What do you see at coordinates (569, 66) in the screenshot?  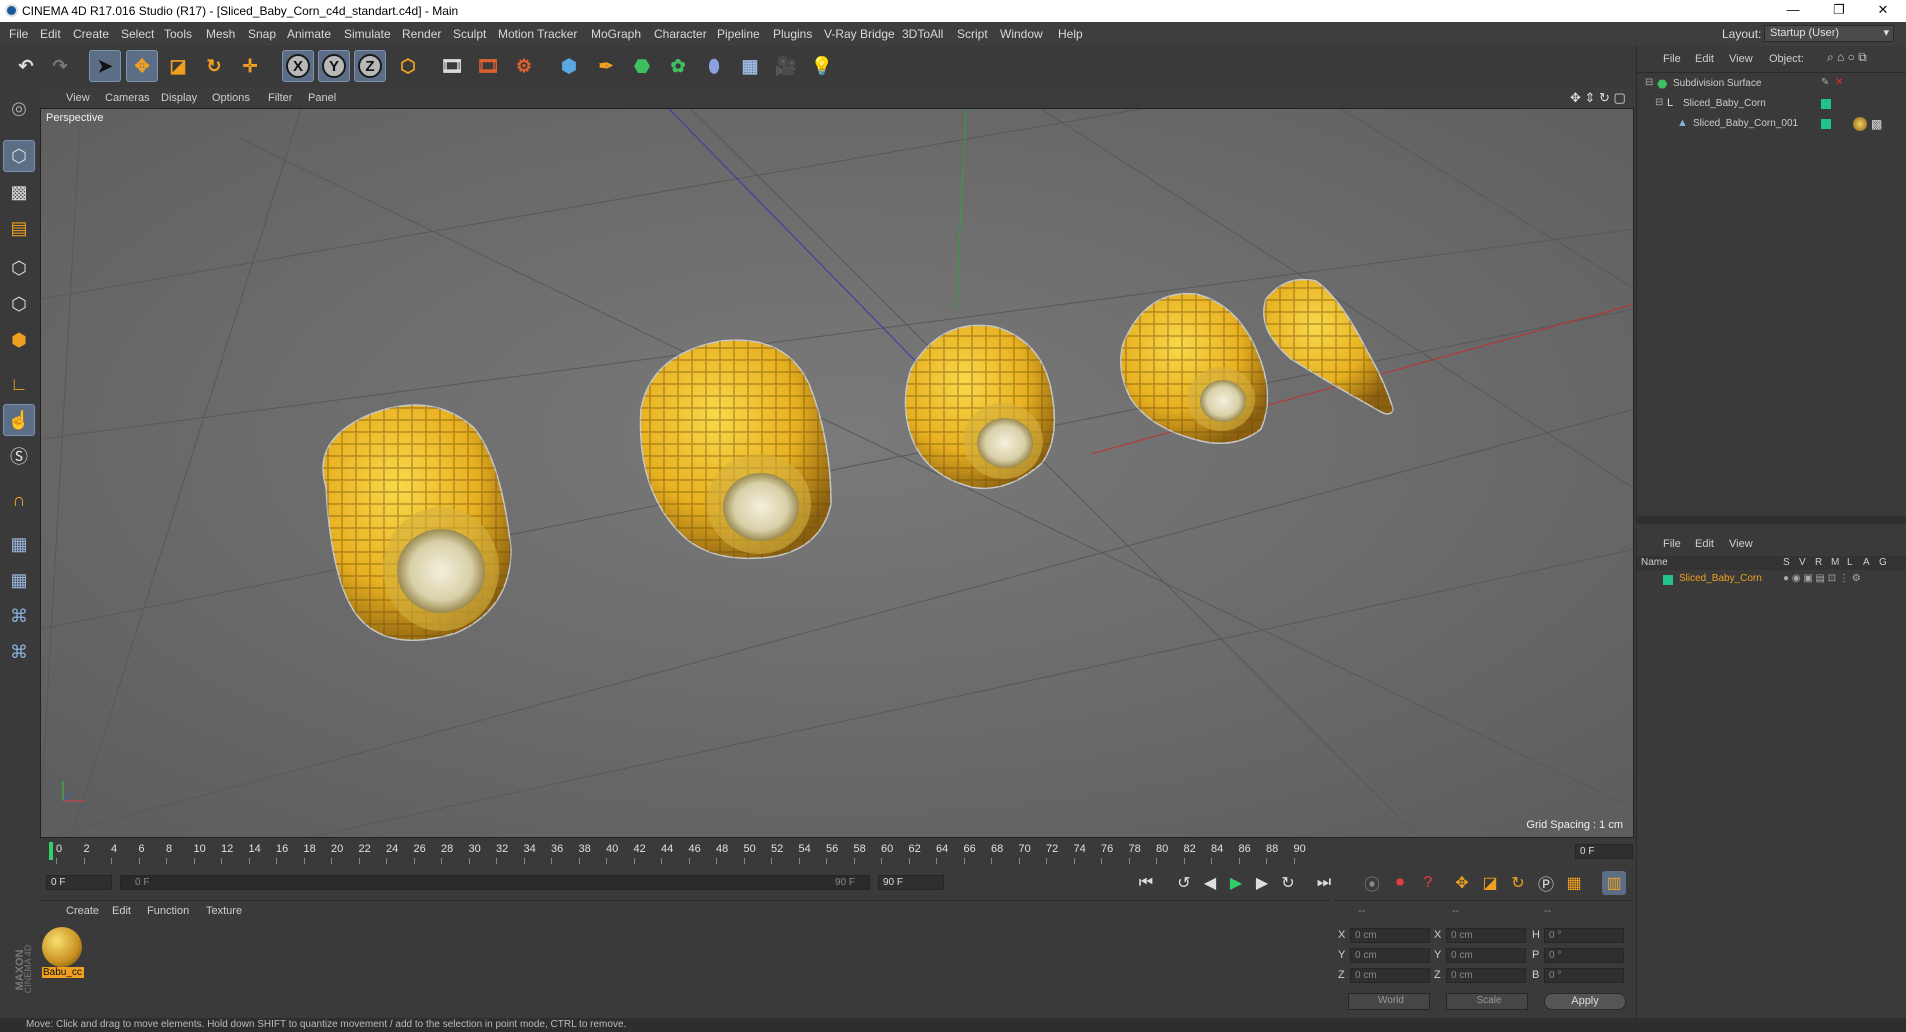 I see `cube-primitive-icon: ⬢` at bounding box center [569, 66].